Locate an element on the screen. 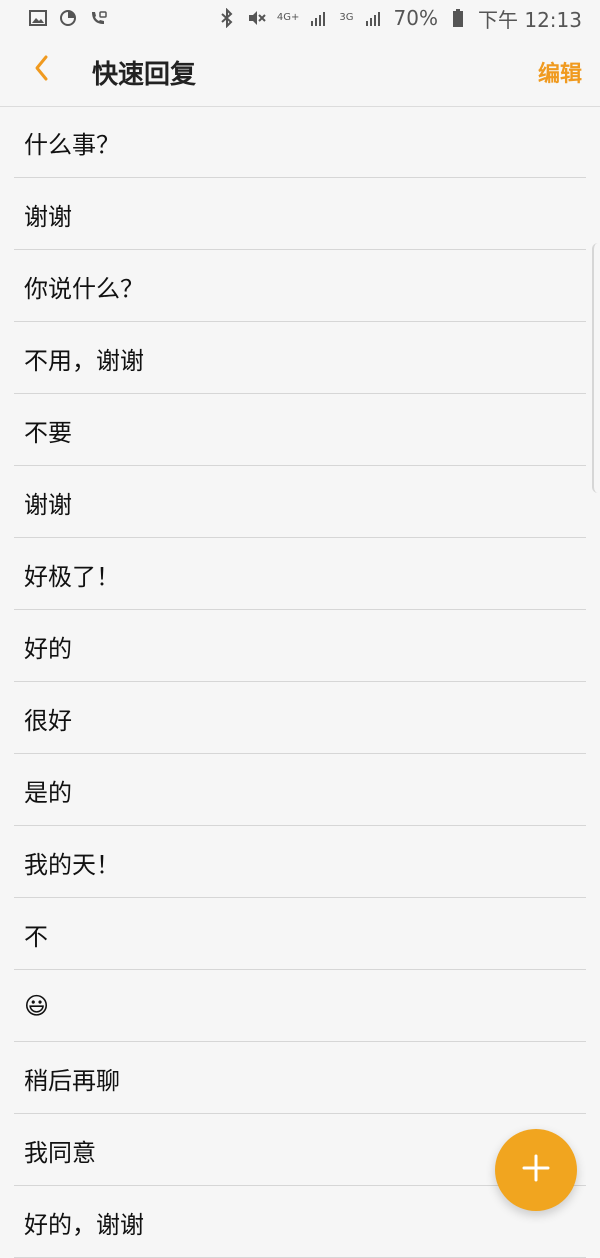 Image resolution: width=600 pixels, height=1258 pixels. quick-reply-item: 好极了！ is located at coordinates (300, 574).